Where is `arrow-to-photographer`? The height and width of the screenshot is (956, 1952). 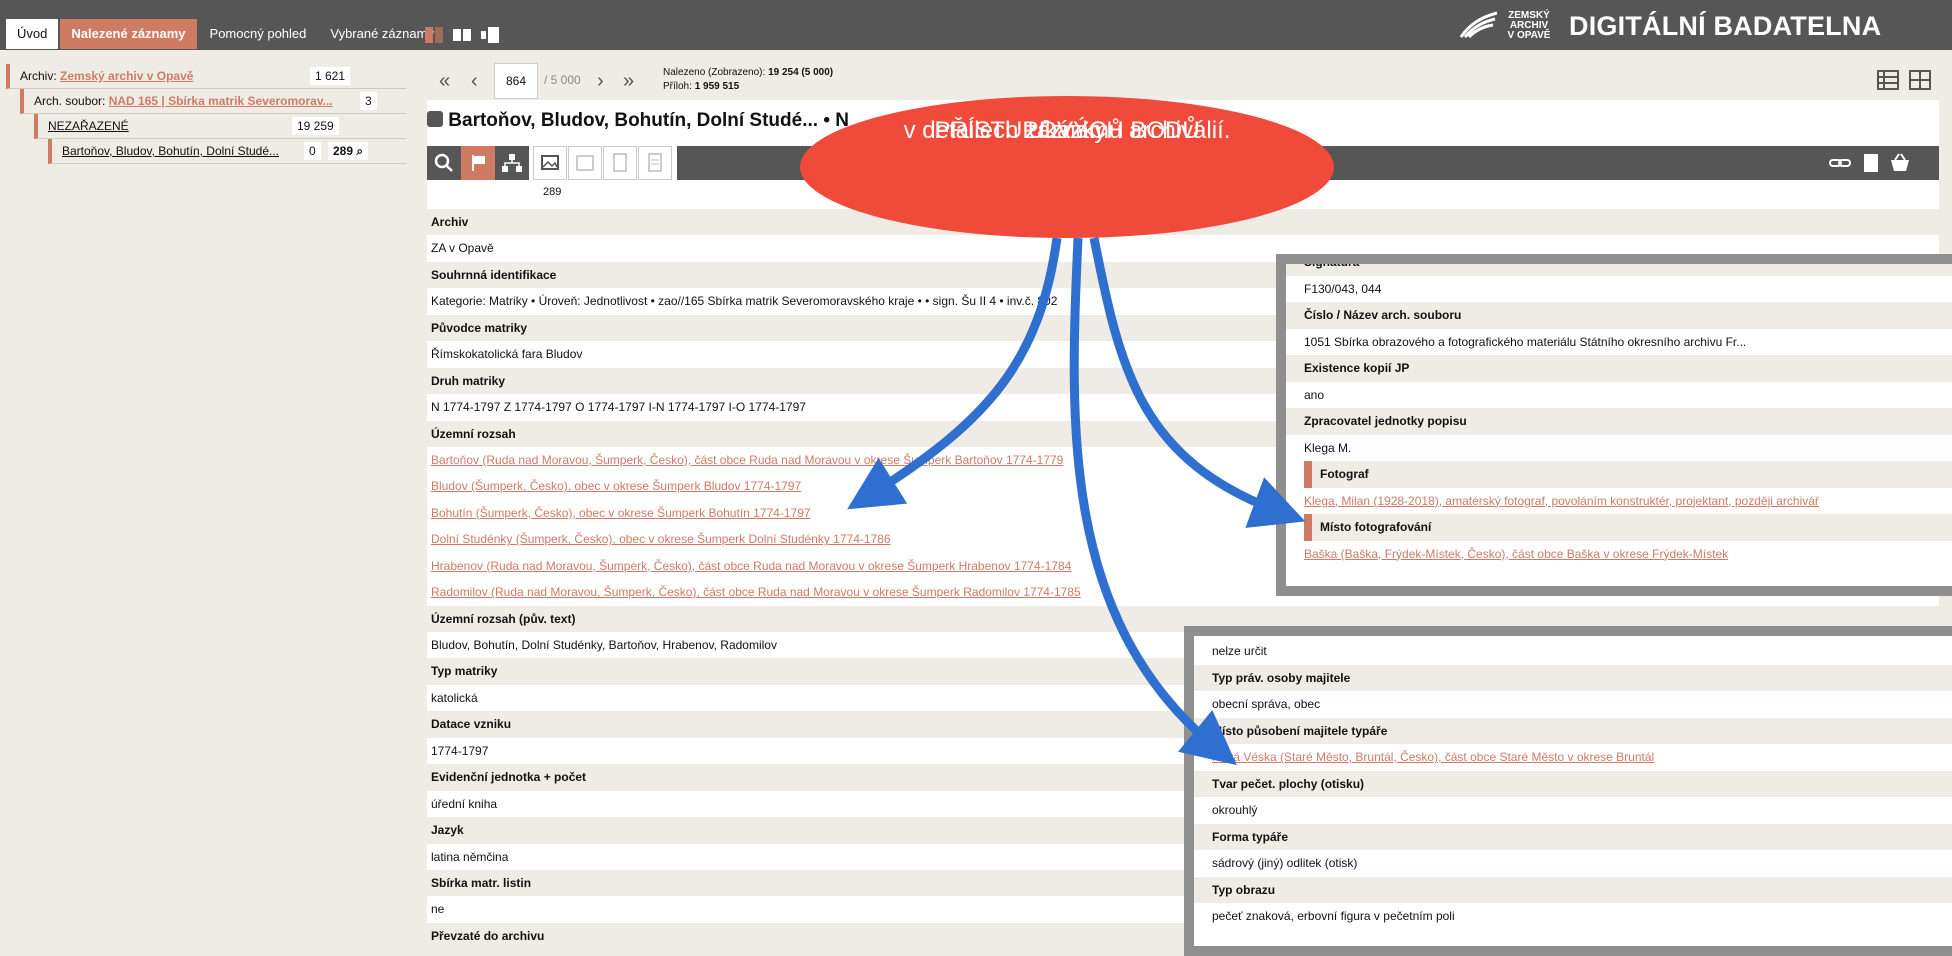 arrow-to-photographer is located at coordinates (1197, 382).